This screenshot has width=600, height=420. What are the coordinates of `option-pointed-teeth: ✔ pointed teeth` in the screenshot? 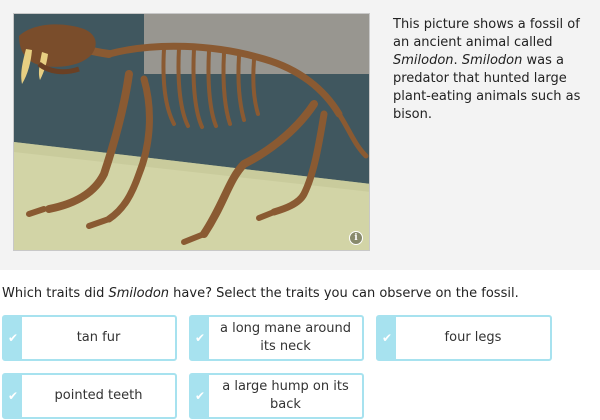 It's located at (89, 396).